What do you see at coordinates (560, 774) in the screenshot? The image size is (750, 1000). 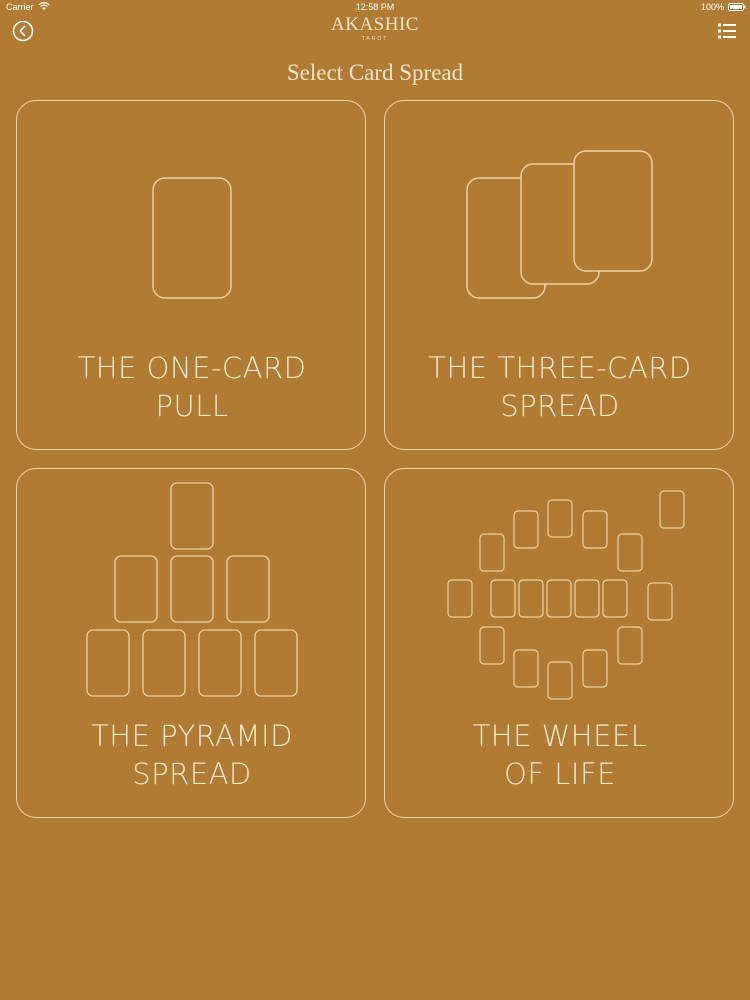 I see `spread-label-line2: OF LIFE` at bounding box center [560, 774].